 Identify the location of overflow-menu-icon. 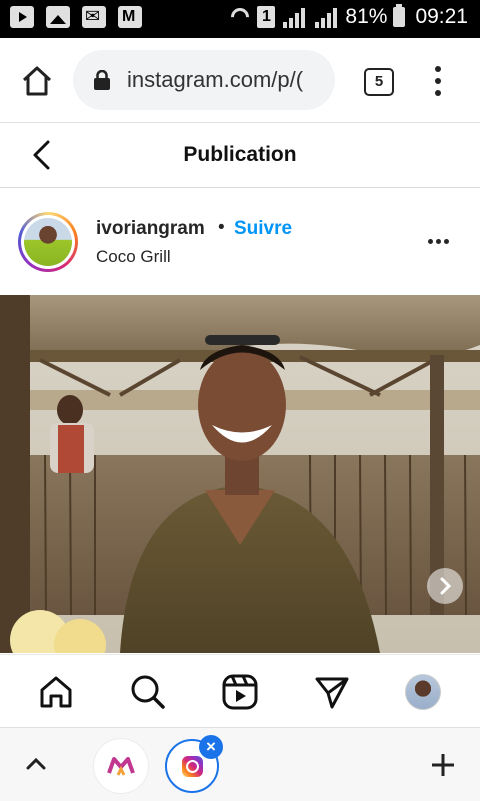
(438, 81).